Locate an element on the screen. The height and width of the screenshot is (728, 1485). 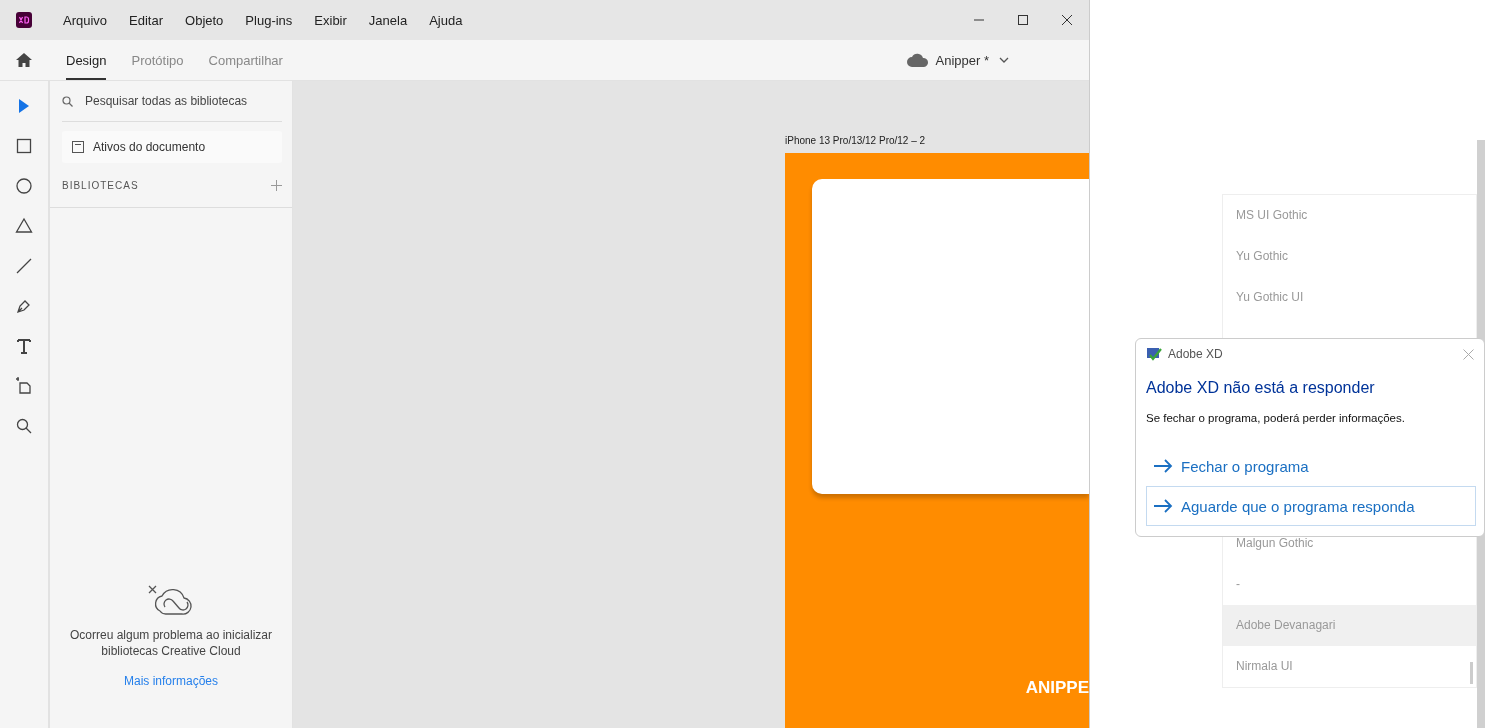
close-icon is located at coordinates (1067, 20).